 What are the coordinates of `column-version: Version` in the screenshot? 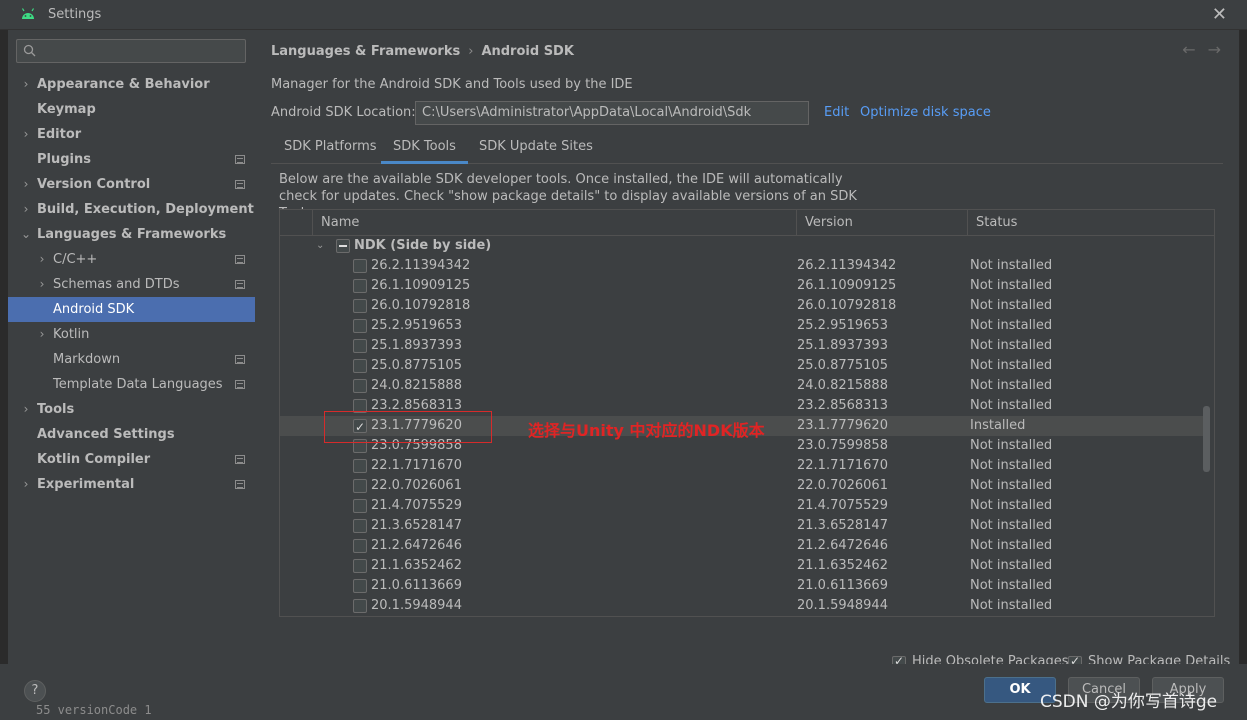 It's located at (882, 223).